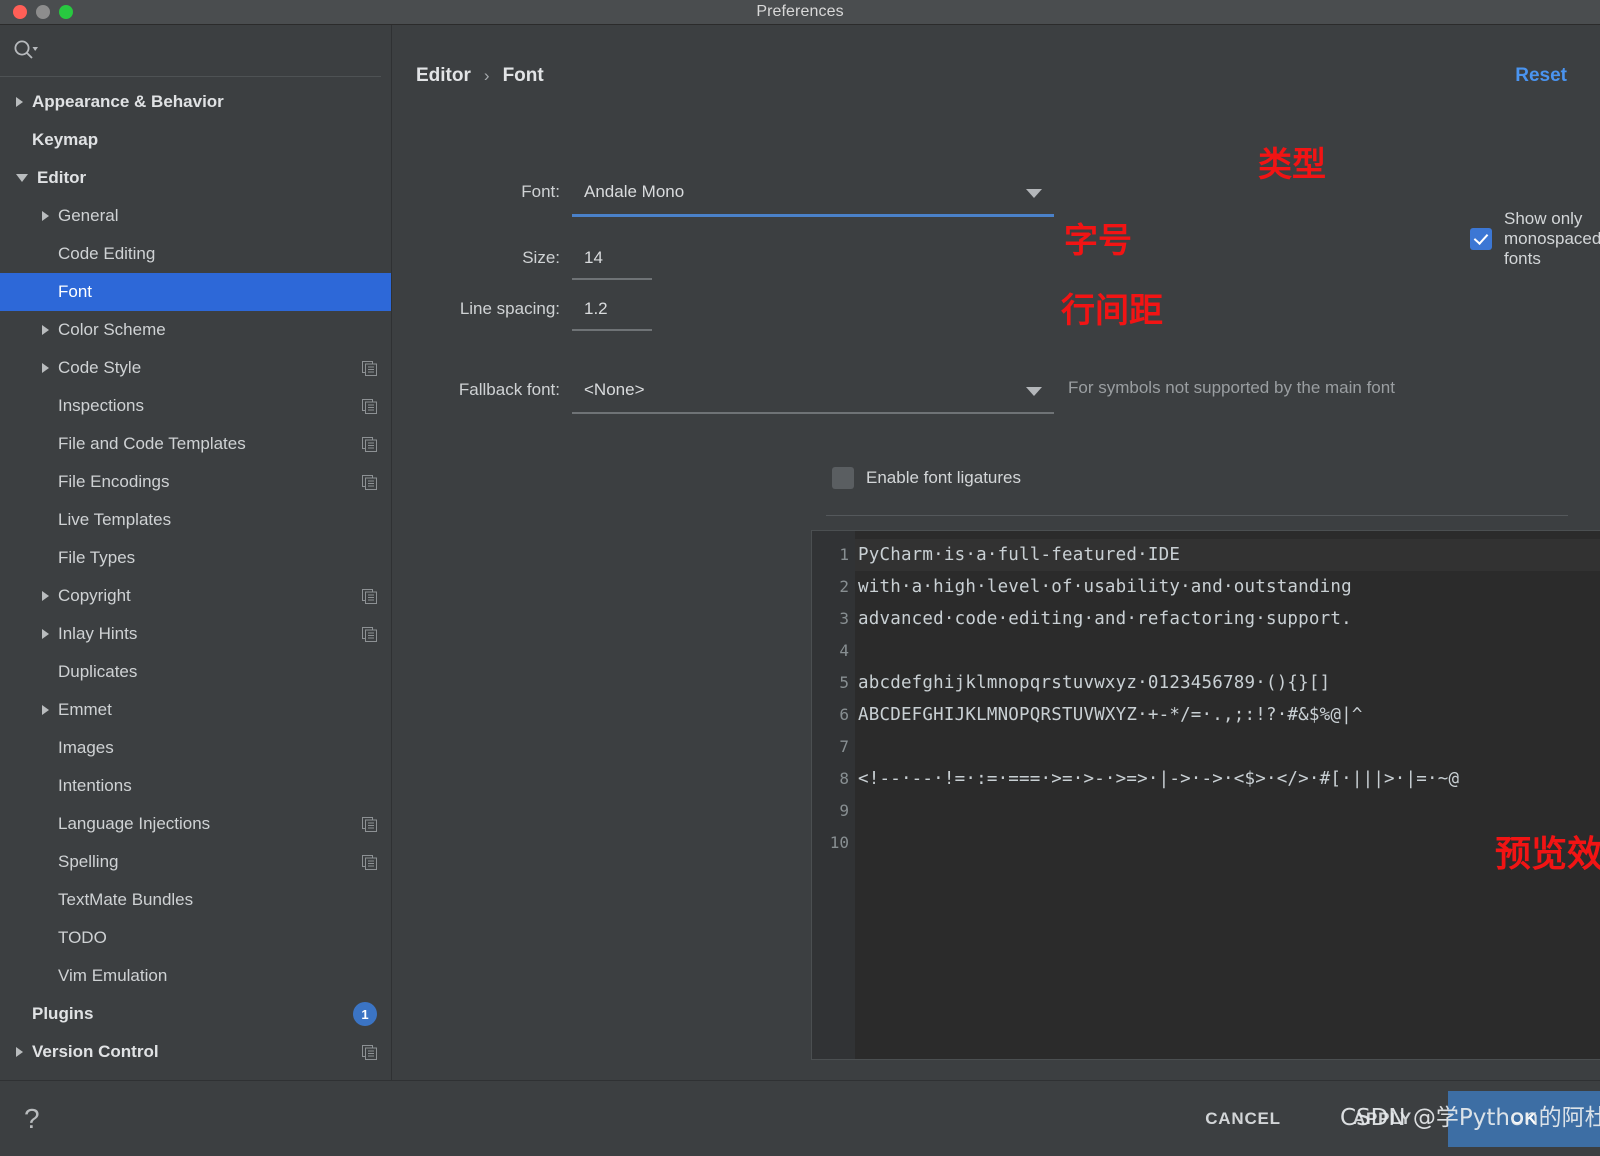 This screenshot has width=1600, height=1156. I want to click on search-icon, so click(25, 51).